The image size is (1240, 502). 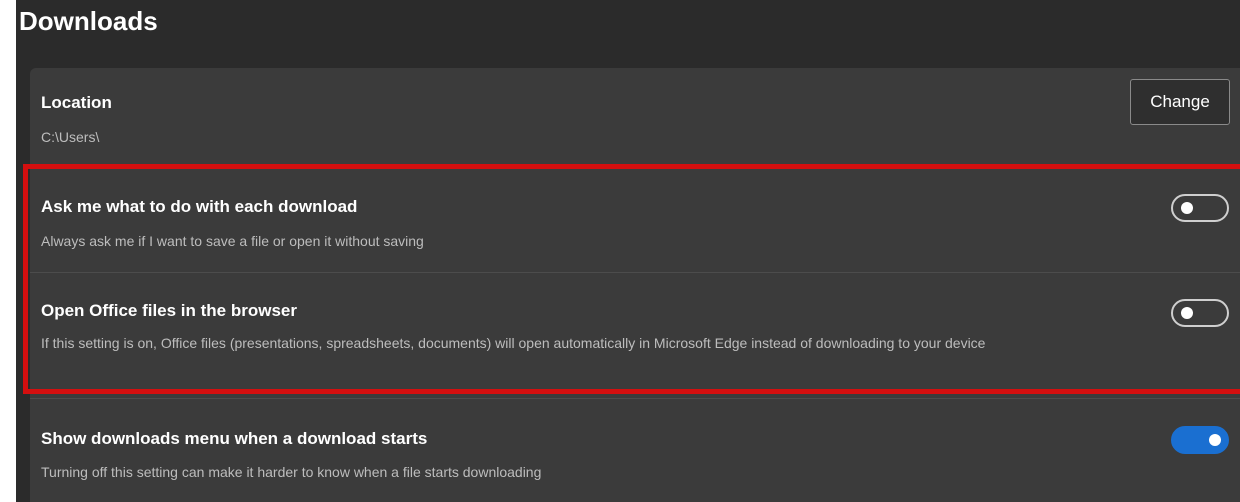 What do you see at coordinates (199, 206) in the screenshot?
I see `setting-title: Ask me what to do with each download` at bounding box center [199, 206].